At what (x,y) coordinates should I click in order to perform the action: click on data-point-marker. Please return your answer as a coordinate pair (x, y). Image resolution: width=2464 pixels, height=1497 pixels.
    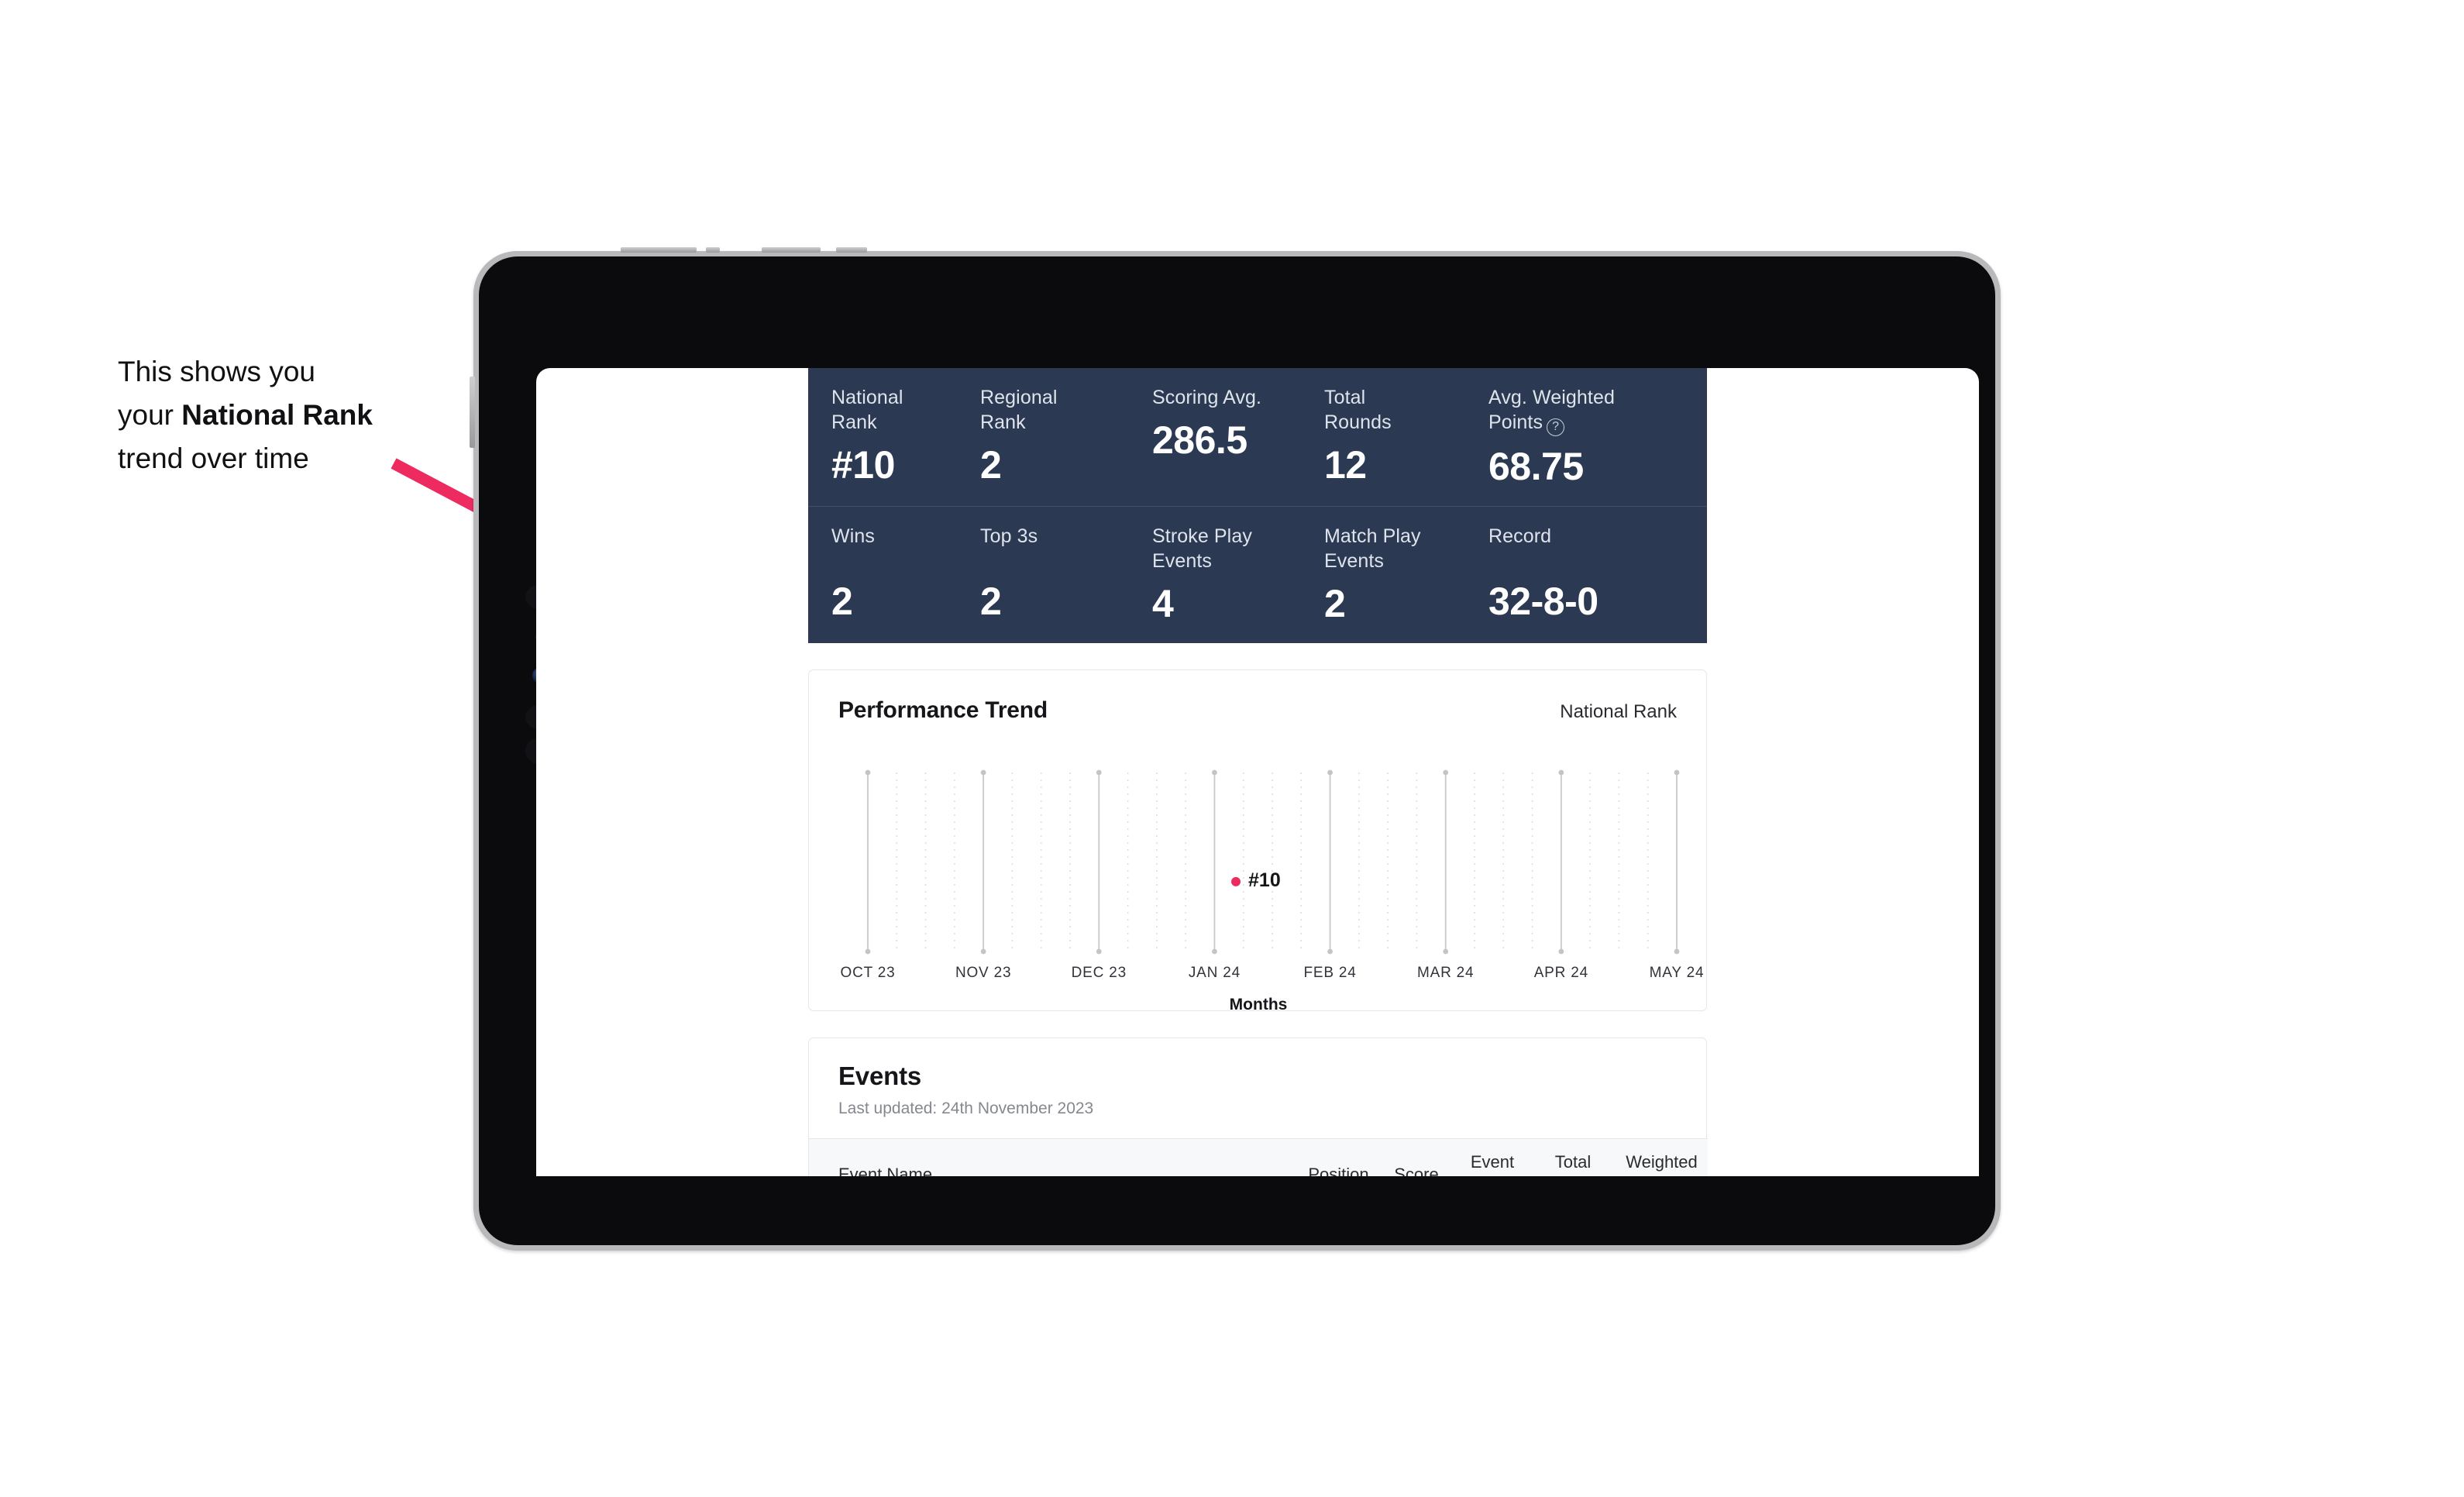
    Looking at the image, I should click on (1236, 881).